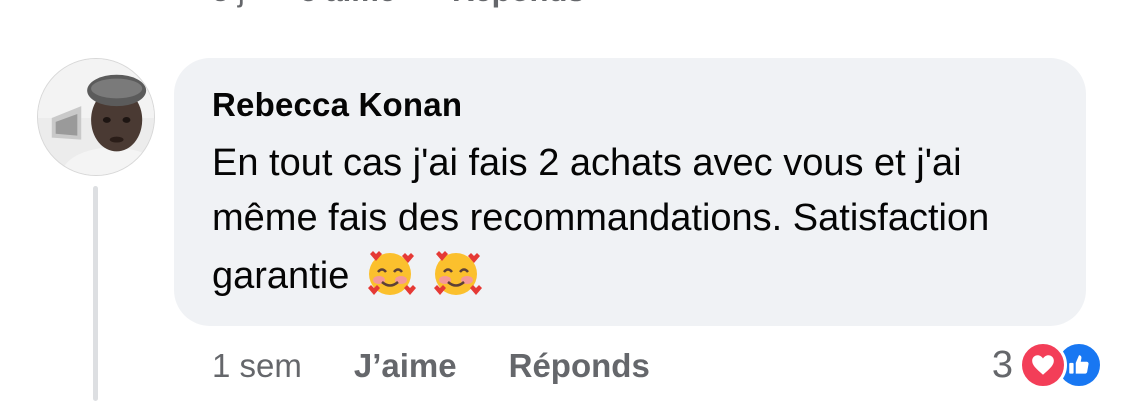 Image resolution: width=1125 pixels, height=401 pixels. Describe the element at coordinates (631, 105) in the screenshot. I see `comment-author: Rebecca Konan` at that location.